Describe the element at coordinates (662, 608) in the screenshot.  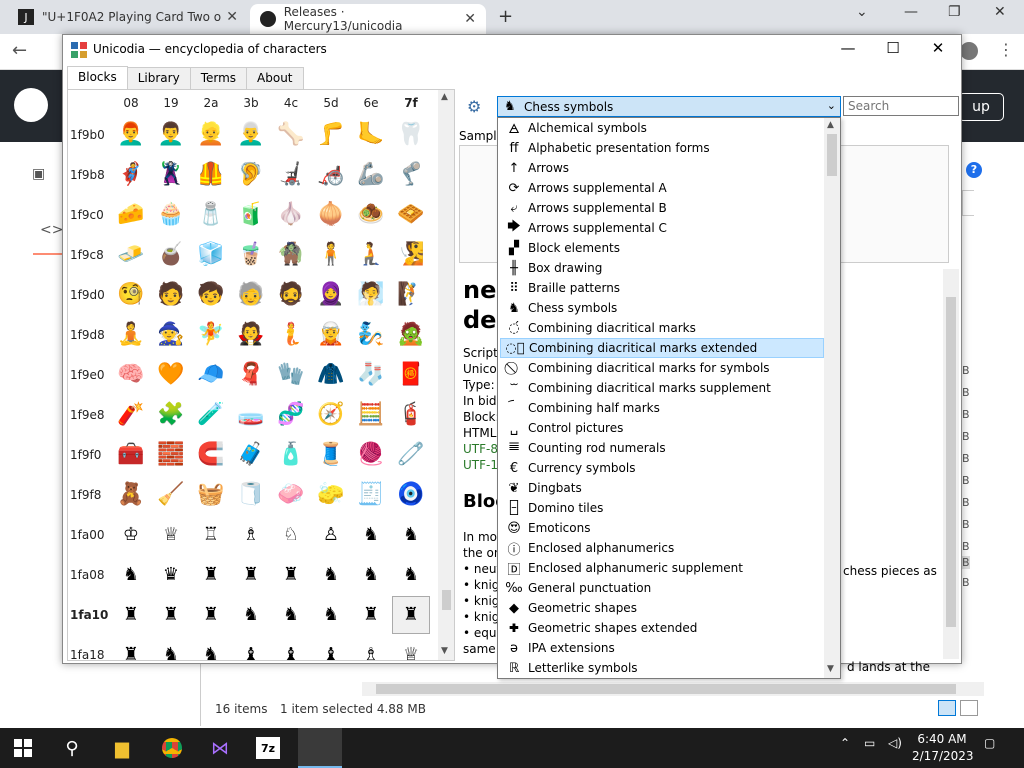
I see `dropdown-item: ◆ Geometric shapes` at that location.